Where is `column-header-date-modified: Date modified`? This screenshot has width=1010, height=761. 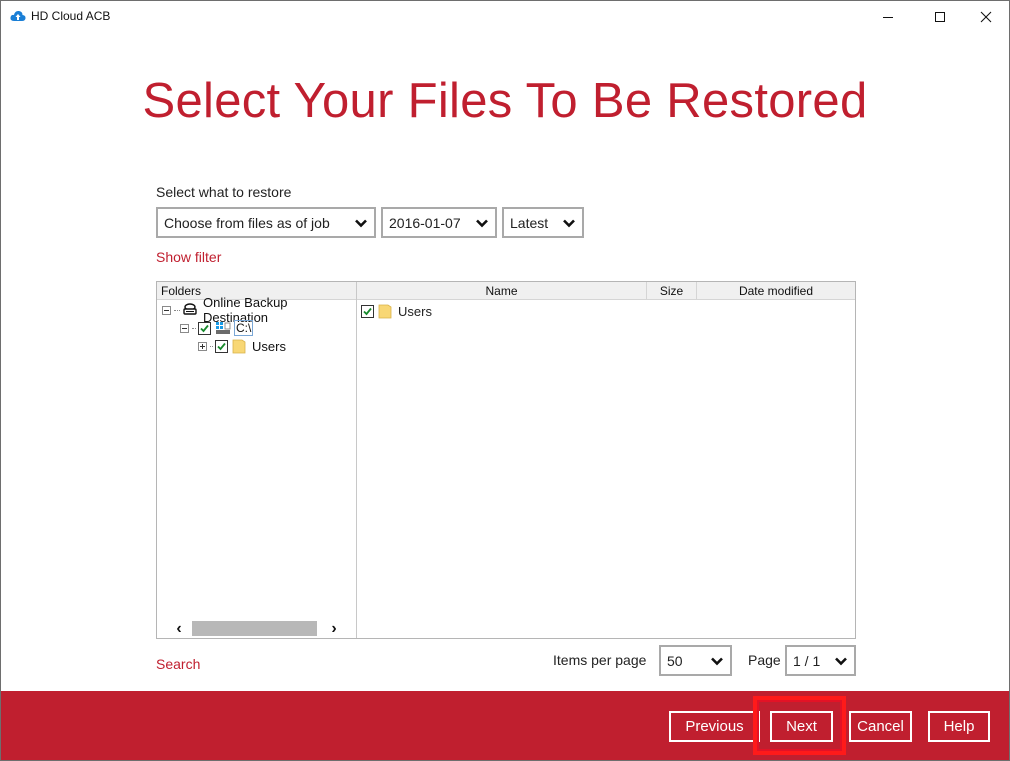 column-header-date-modified: Date modified is located at coordinates (776, 291).